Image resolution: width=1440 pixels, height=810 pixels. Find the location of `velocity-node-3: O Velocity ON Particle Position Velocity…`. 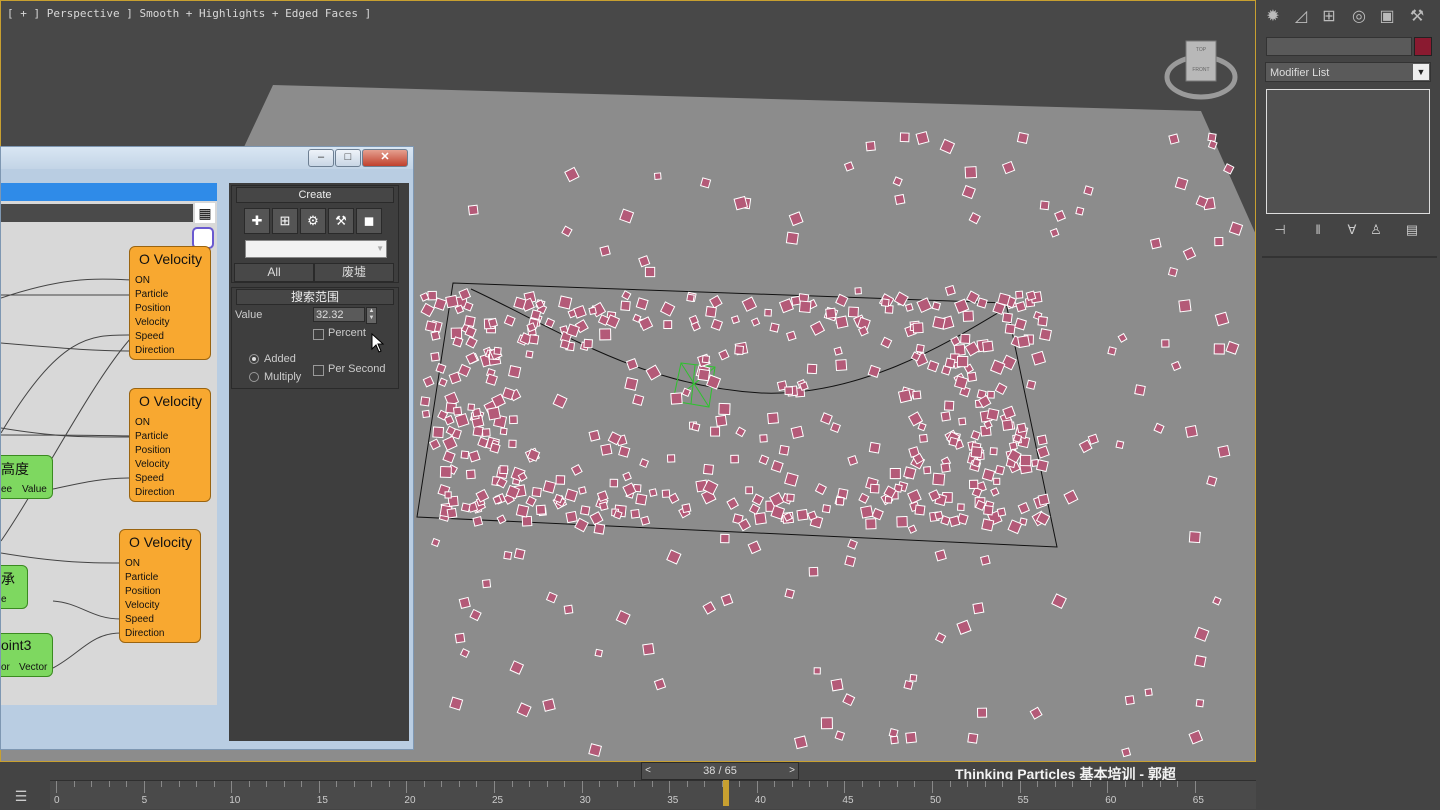

velocity-node-3: O Velocity ON Particle Position Velocity… is located at coordinates (160, 586).